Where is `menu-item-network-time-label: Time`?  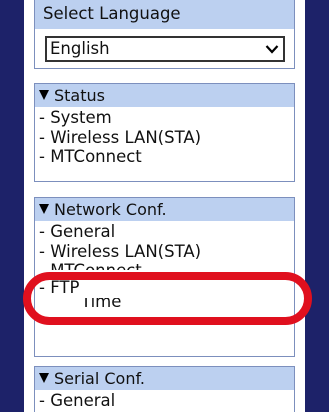
menu-item-network-time-label: Time is located at coordinates (101, 302).